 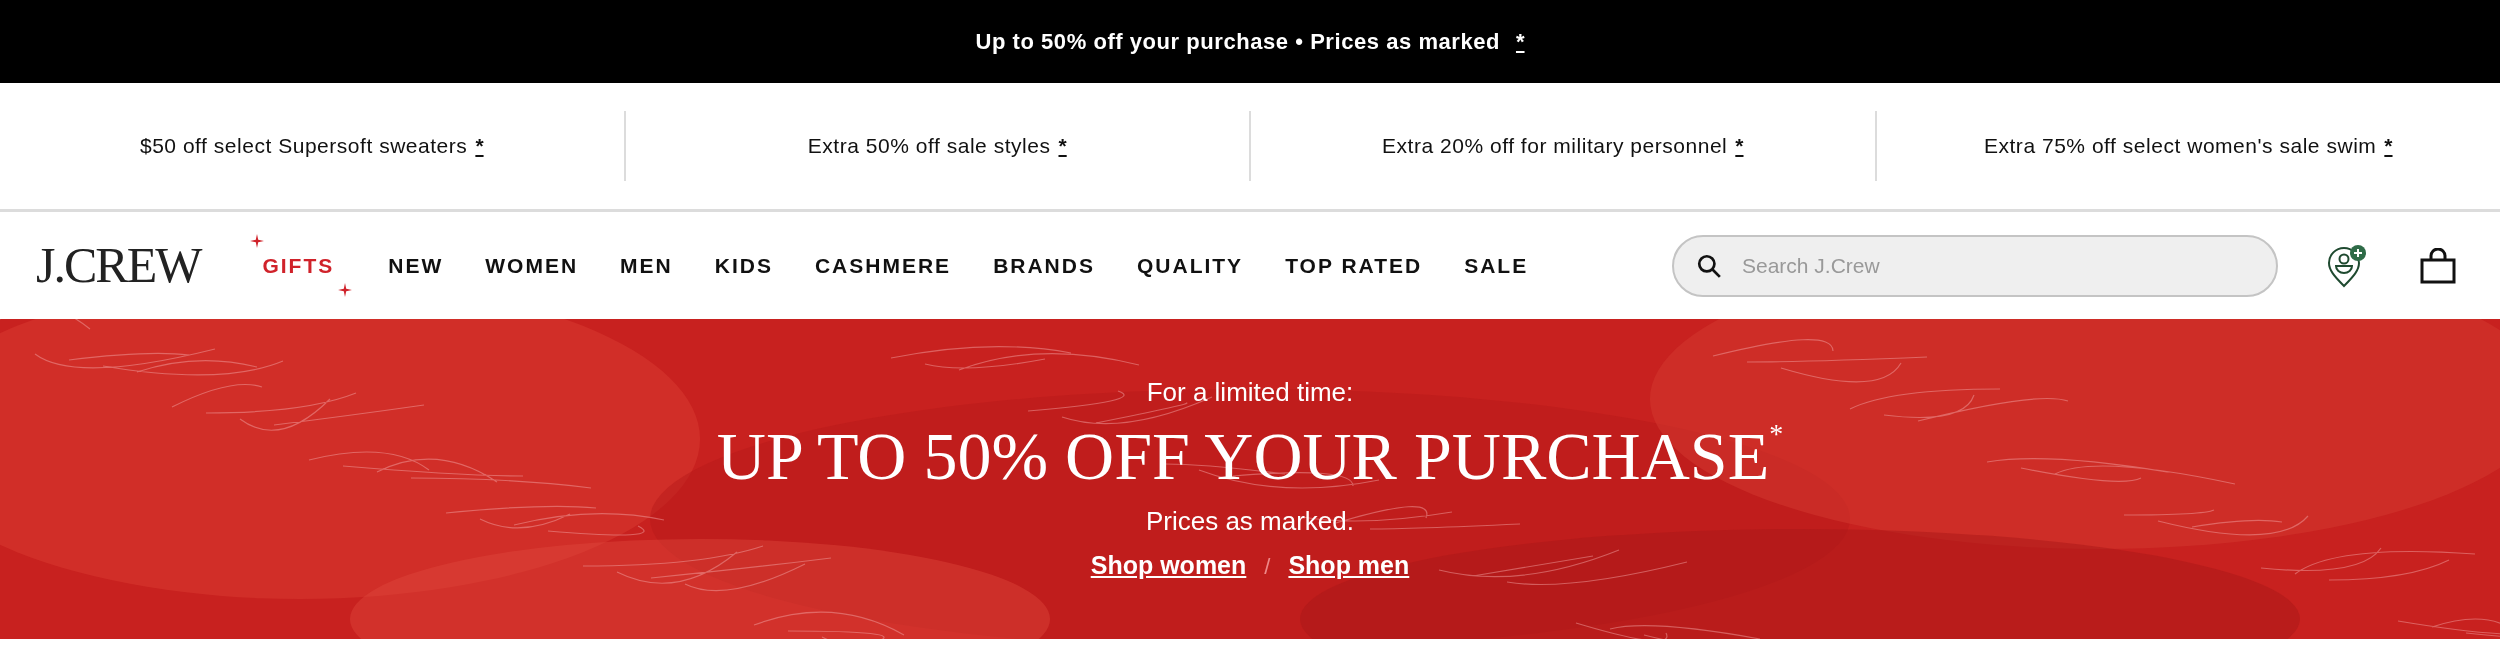 What do you see at coordinates (2438, 265) in the screenshot?
I see `shopping-bag-icon` at bounding box center [2438, 265].